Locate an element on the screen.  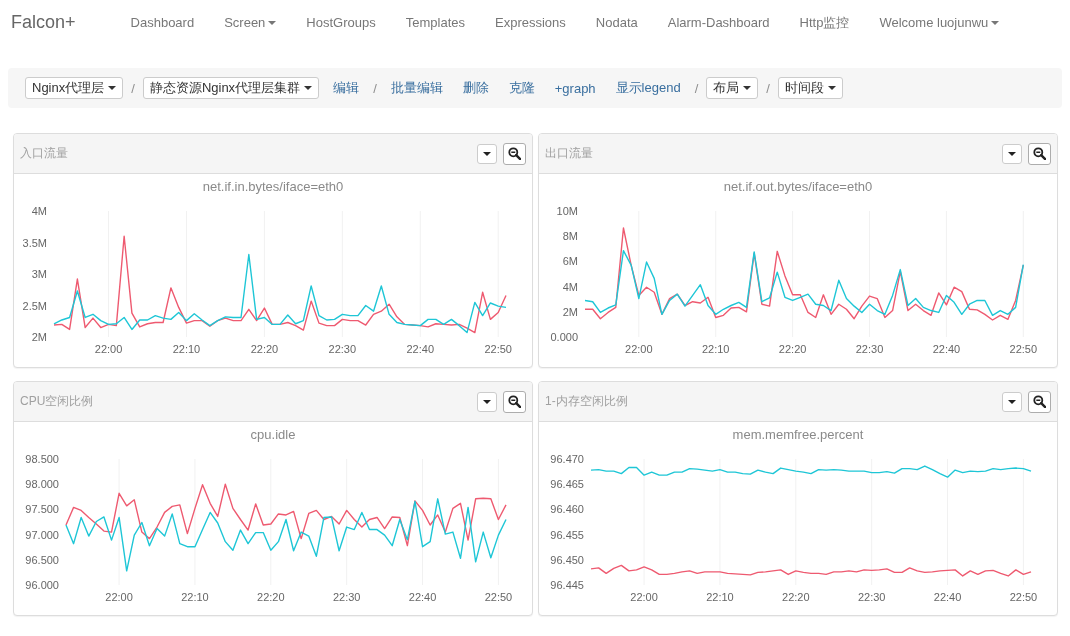
axis-label: 97.000 is located at coordinates (42, 534).